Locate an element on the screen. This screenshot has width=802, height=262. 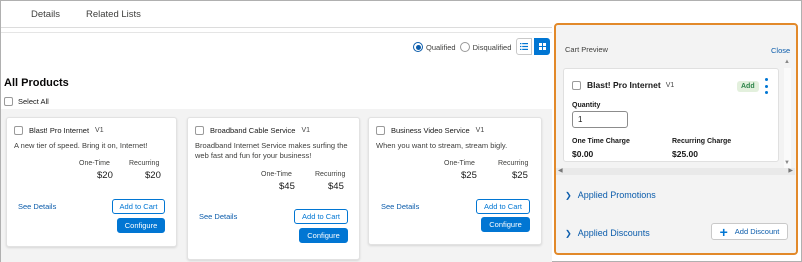
cart-item-version: V1 is located at coordinates (670, 85).